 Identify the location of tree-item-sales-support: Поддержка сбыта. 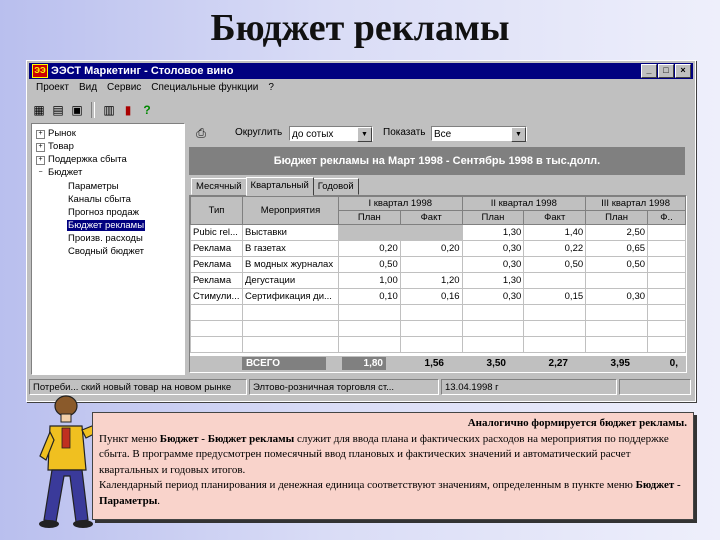
(87, 159).